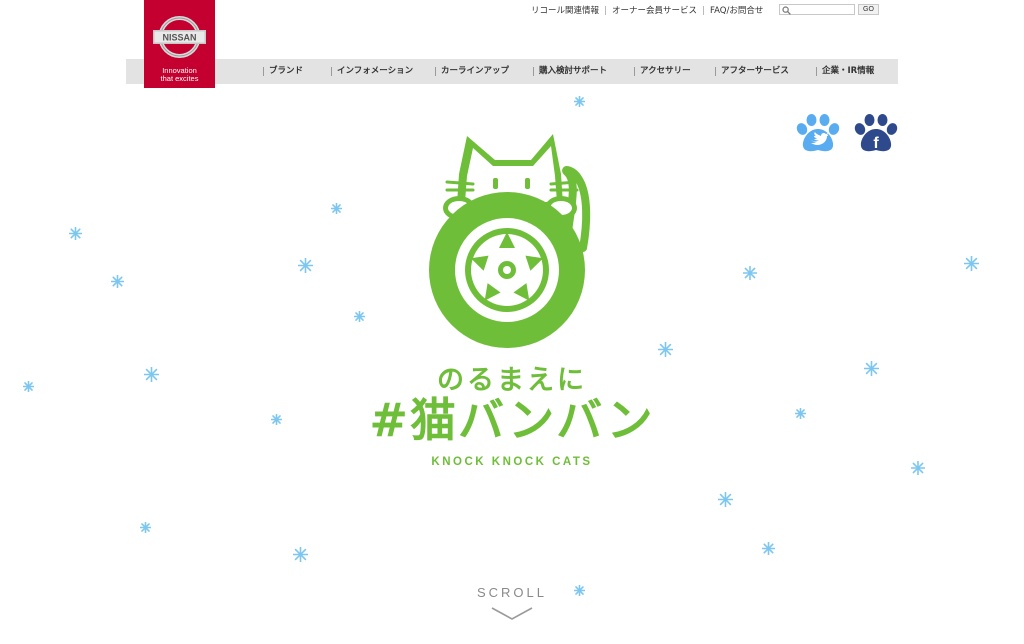  Describe the element at coordinates (786, 10) in the screenshot. I see `search-icon` at that location.